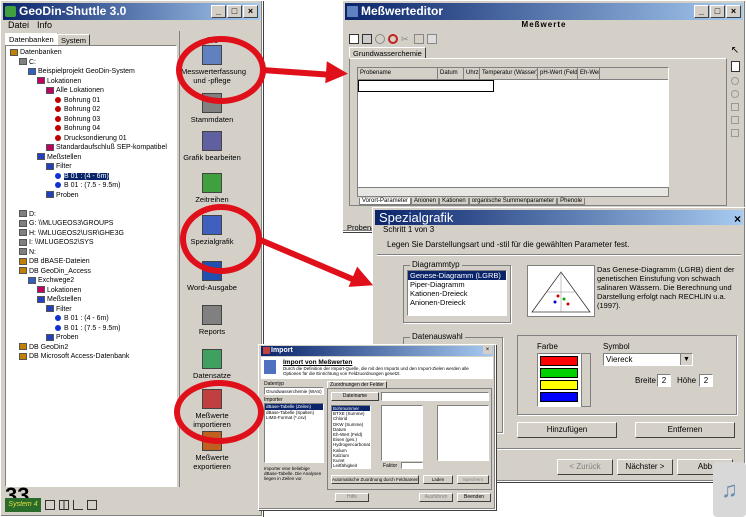 Image resolution: width=746 pixels, height=517 pixels. Describe the element at coordinates (355, 396) in the screenshot. I see `dateiname-button: Dateiname` at that location.